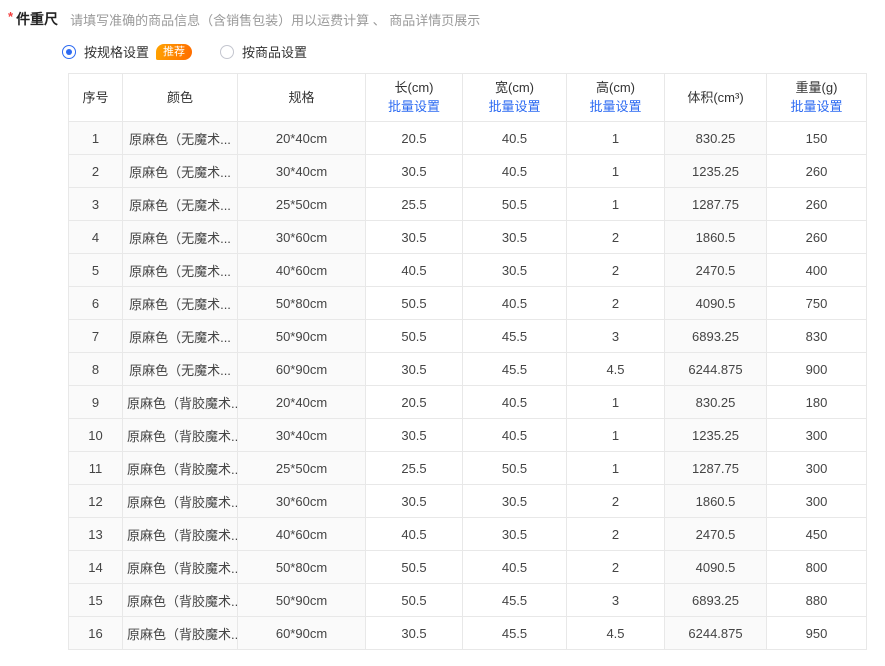 The height and width of the screenshot is (666, 885). Describe the element at coordinates (816, 138) in the screenshot. I see `cell-weight: 150` at that location.